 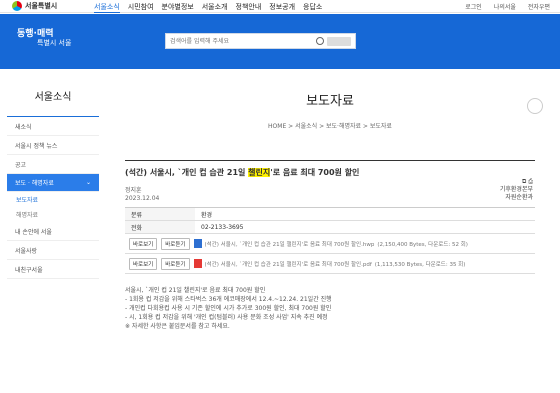 I want to click on sidebar-sub-press: 보도자료, so click(x=53, y=199).